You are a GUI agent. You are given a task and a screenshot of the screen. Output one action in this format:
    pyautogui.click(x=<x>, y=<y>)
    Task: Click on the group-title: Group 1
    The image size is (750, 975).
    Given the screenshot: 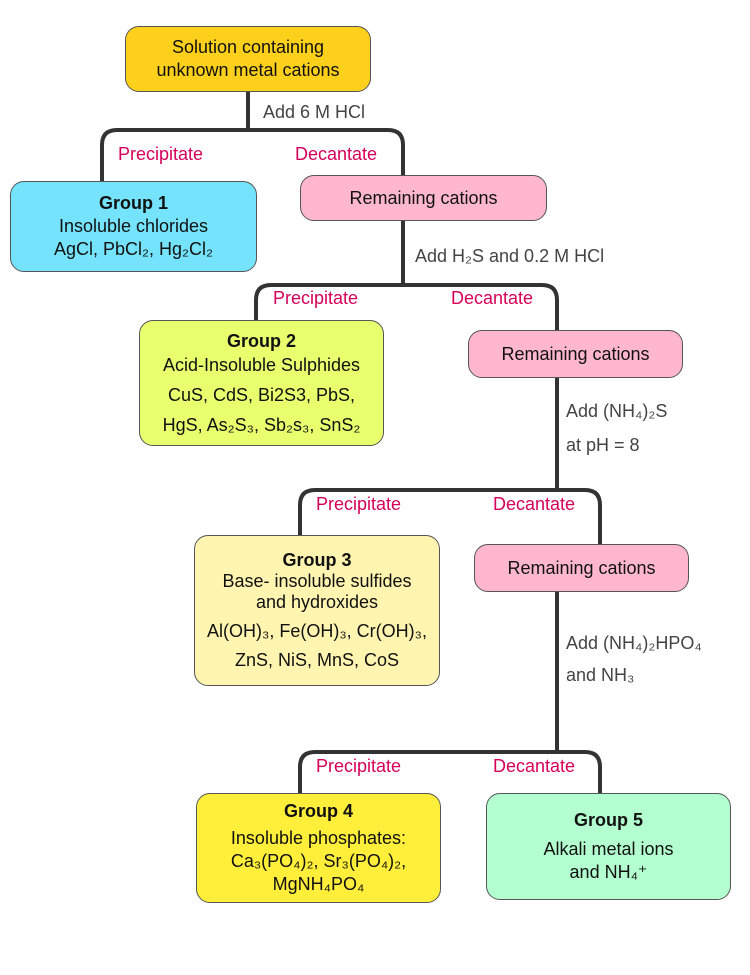 What is the action you would take?
    pyautogui.click(x=133, y=203)
    